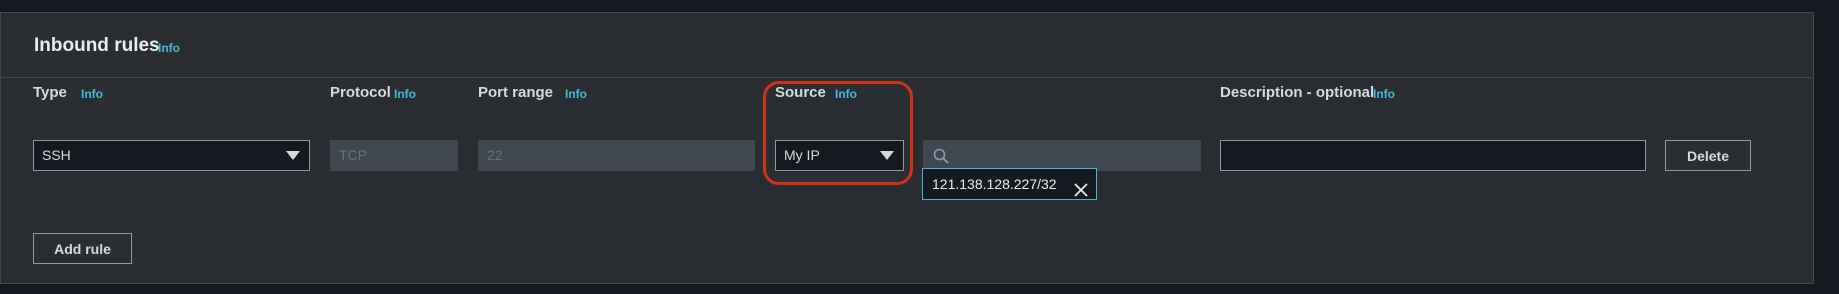 This screenshot has height=294, width=1839. Describe the element at coordinates (1384, 94) in the screenshot. I see `description-info-link: Info` at that location.